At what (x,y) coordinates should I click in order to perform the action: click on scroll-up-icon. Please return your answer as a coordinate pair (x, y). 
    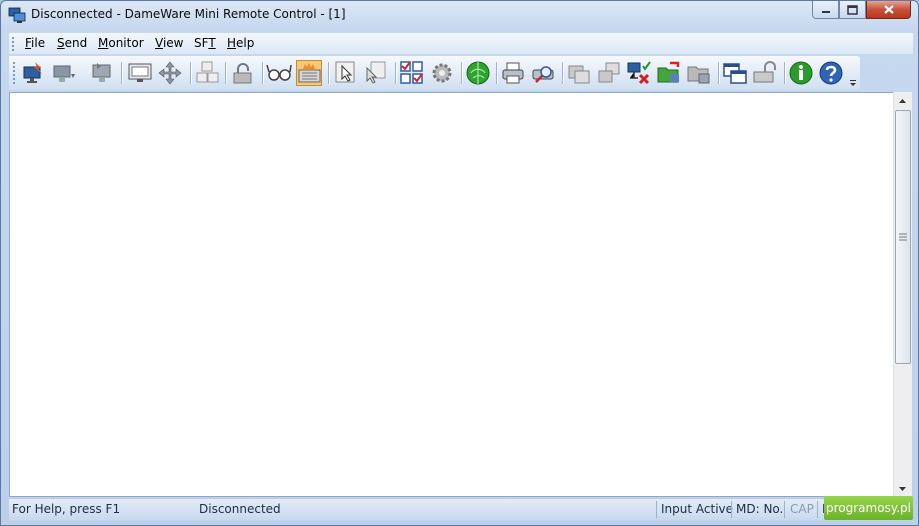
    Looking at the image, I should click on (902, 100).